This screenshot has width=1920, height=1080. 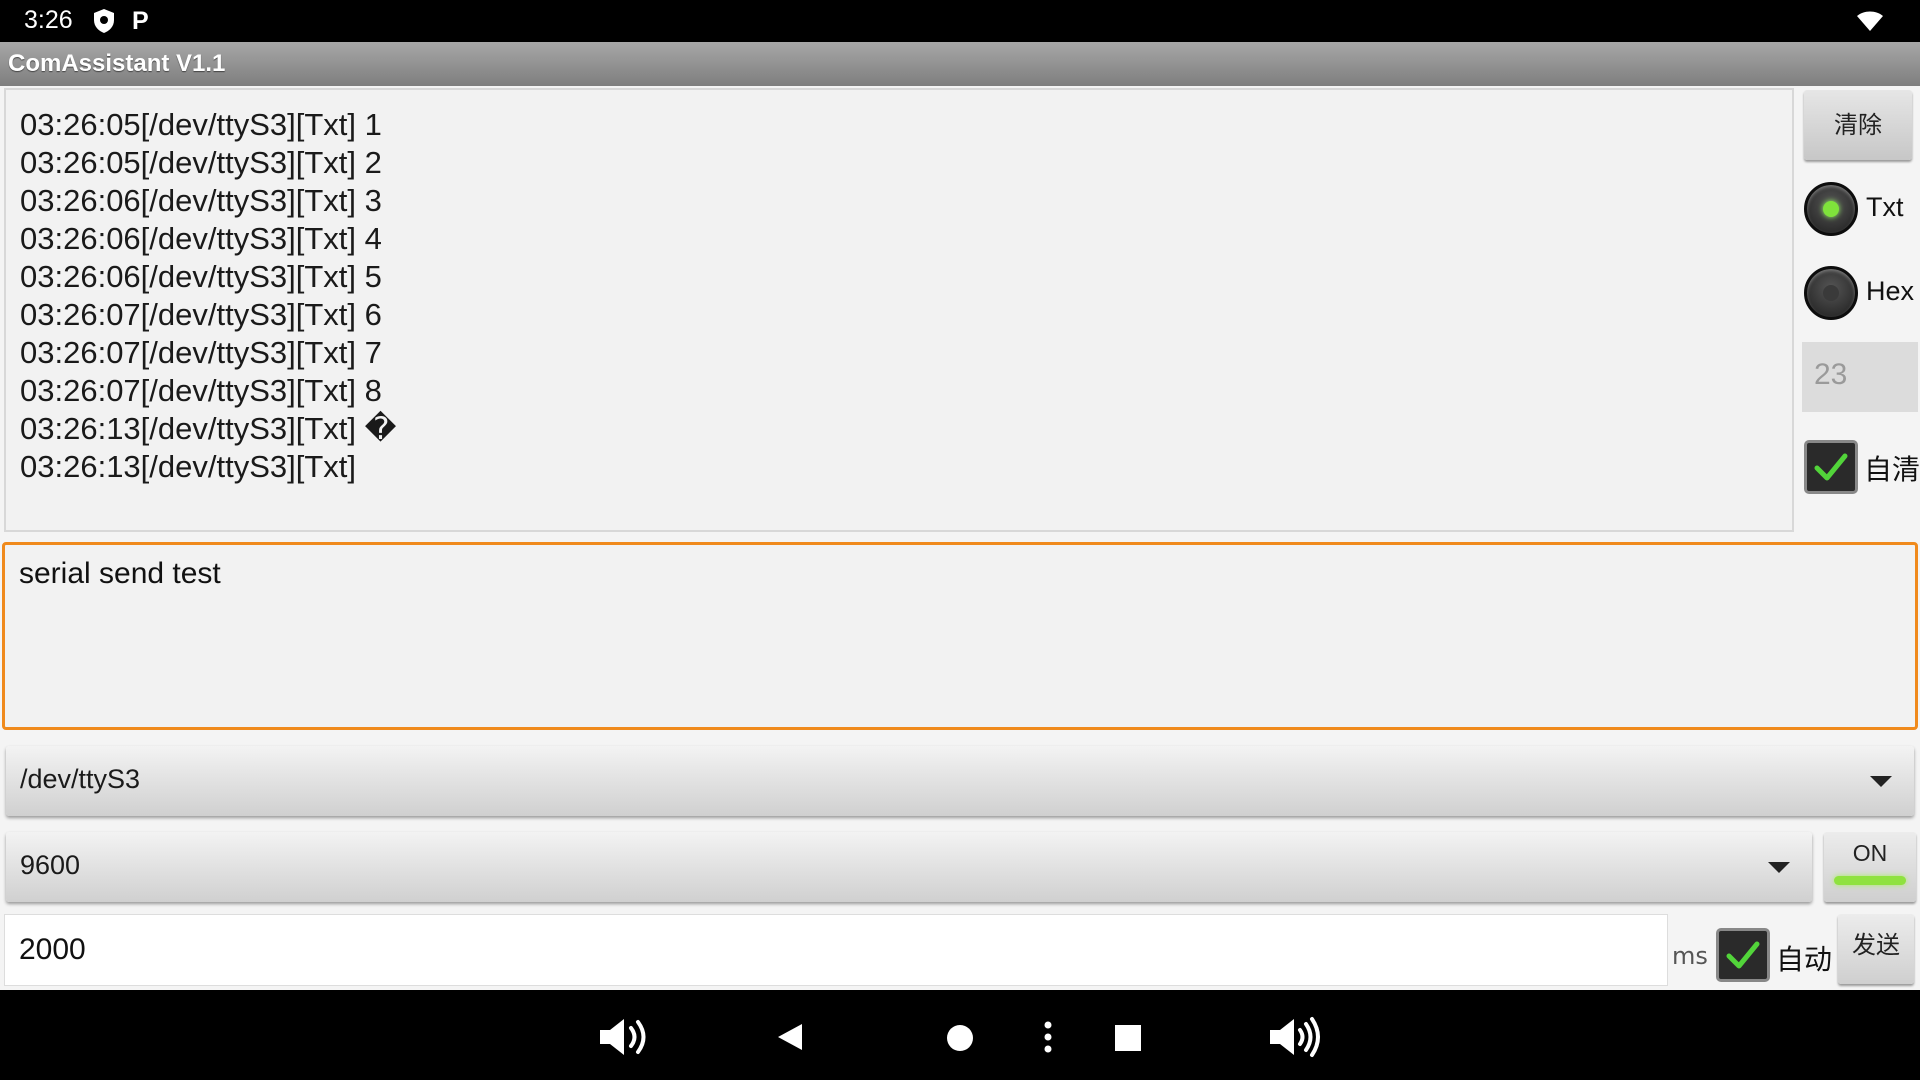 I want to click on log-line: 03:26:13[/dev/ttyS3][Txt], so click(x=188, y=466).